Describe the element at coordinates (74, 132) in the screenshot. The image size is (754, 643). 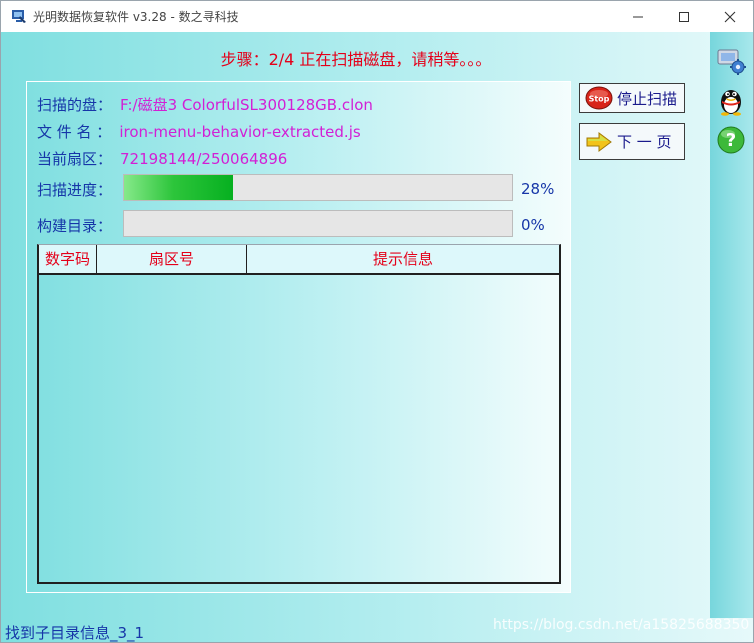
I see `file-label: 文 件 名 ：` at that location.